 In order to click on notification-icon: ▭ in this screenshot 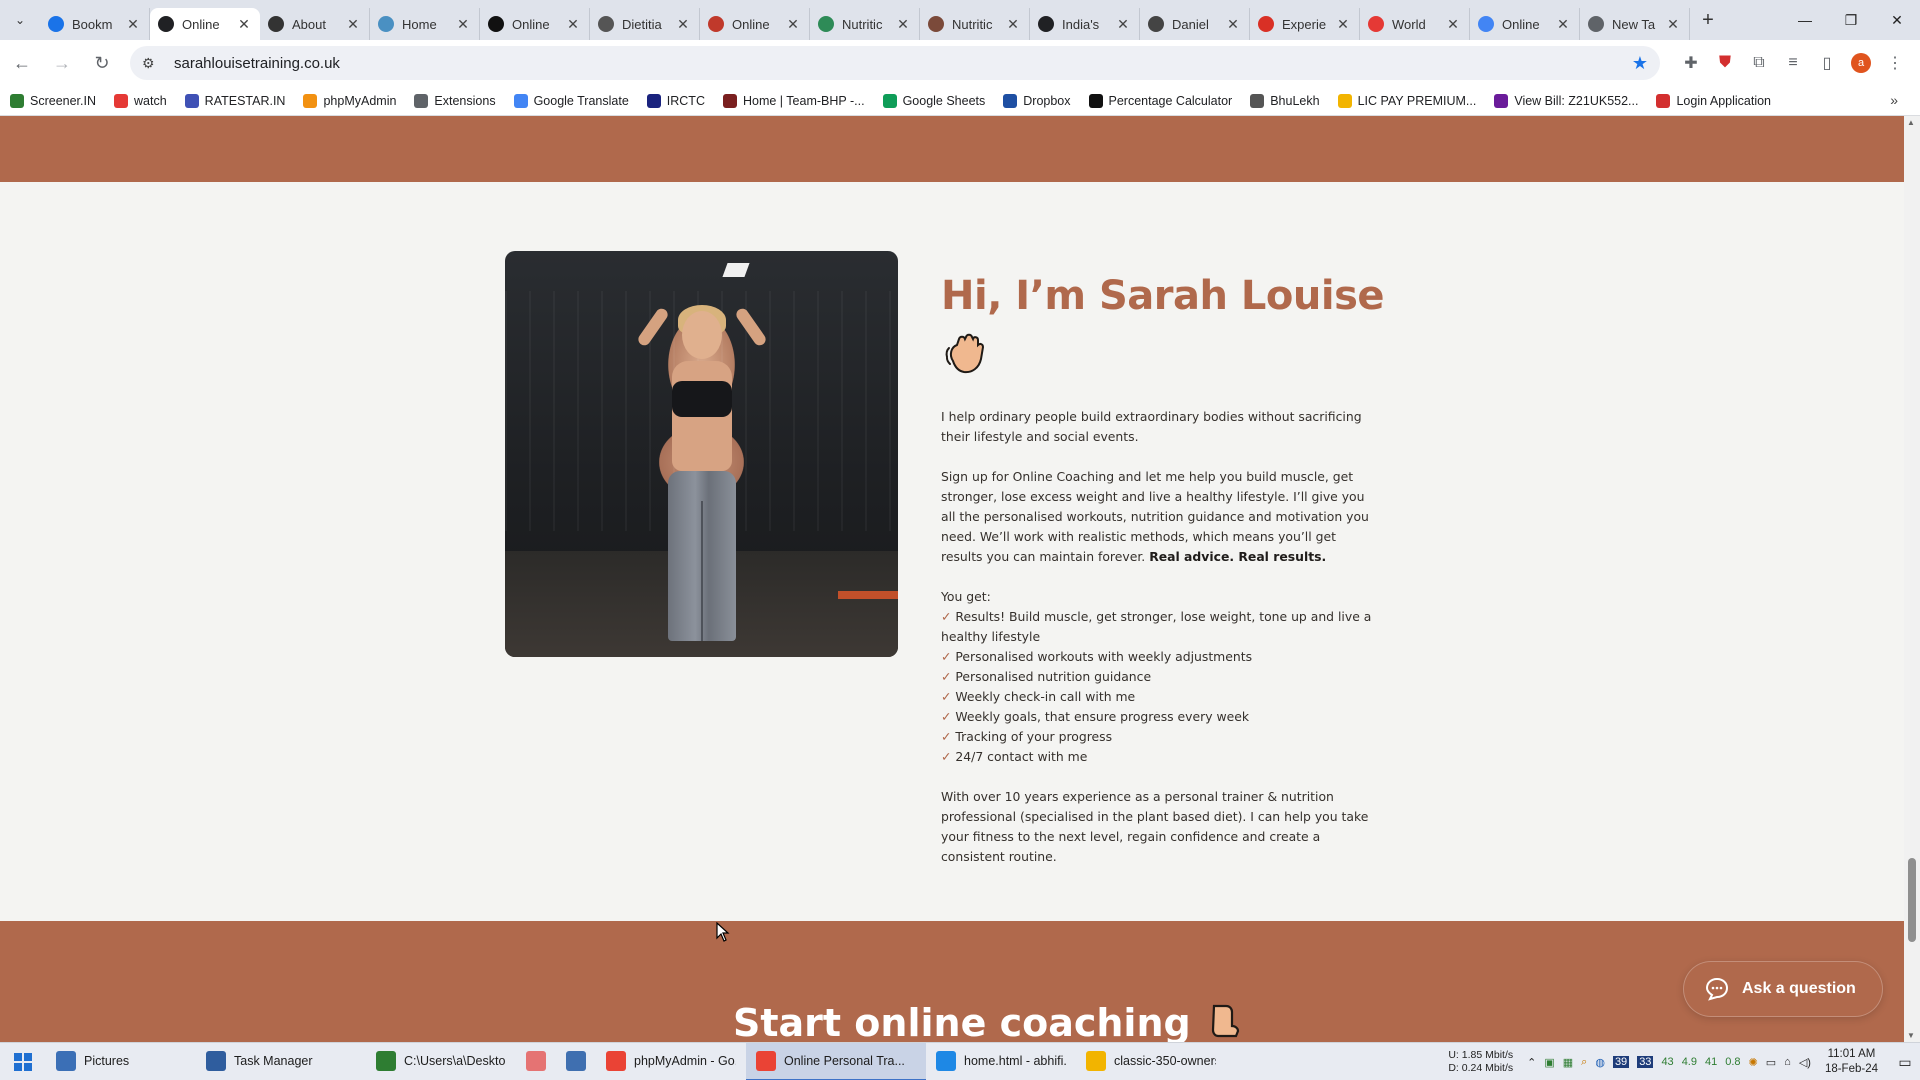, I will do `click(1905, 1062)`.